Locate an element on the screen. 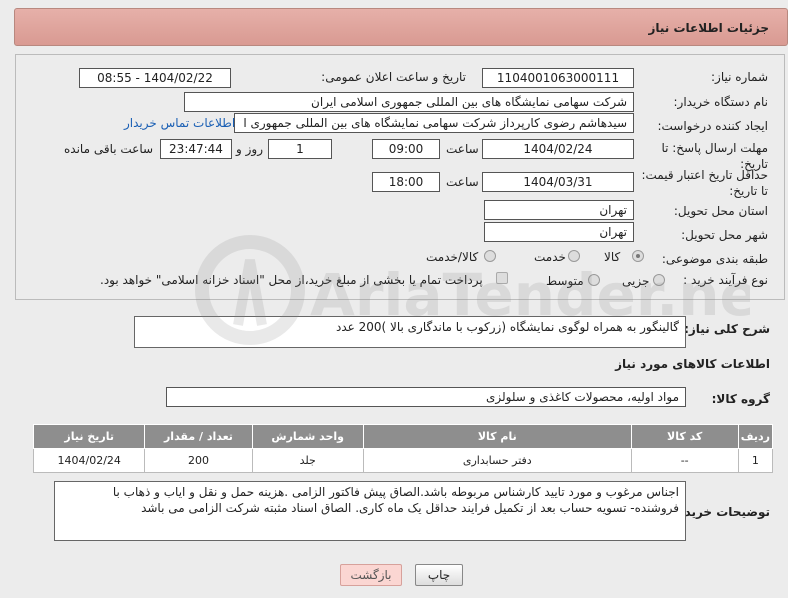 The width and height of the screenshot is (788, 598). category-label: طبقه بندی موضوعی: is located at coordinates (714, 259).